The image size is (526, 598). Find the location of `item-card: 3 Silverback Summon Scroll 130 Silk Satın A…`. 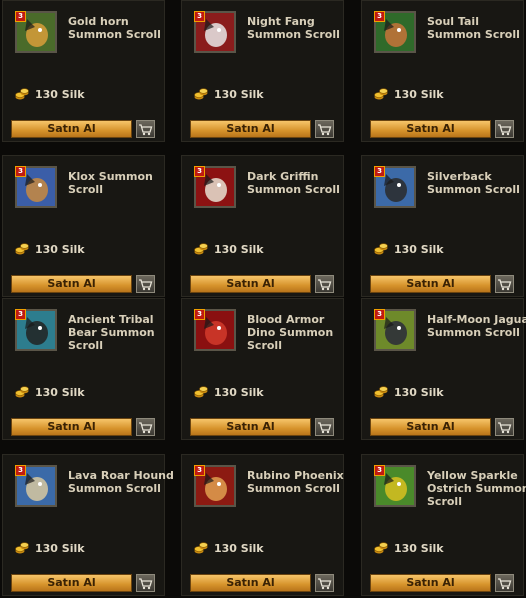

item-card: 3 Silverback Summon Scroll 130 Silk Satın A… is located at coordinates (442, 226).